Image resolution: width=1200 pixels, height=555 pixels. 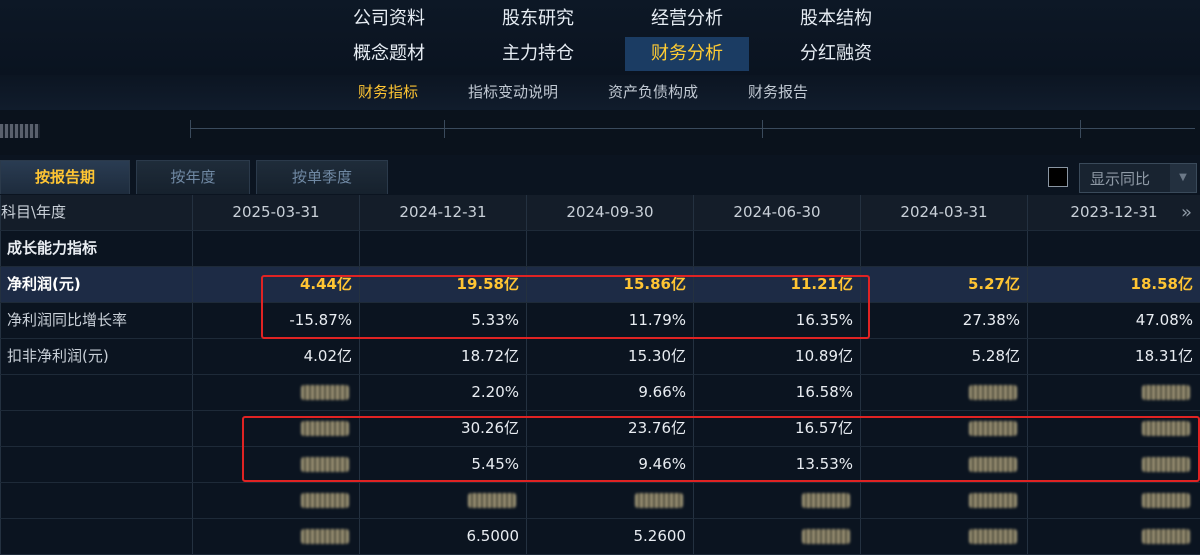 I want to click on subnav-item: 财务指标, so click(x=388, y=92).